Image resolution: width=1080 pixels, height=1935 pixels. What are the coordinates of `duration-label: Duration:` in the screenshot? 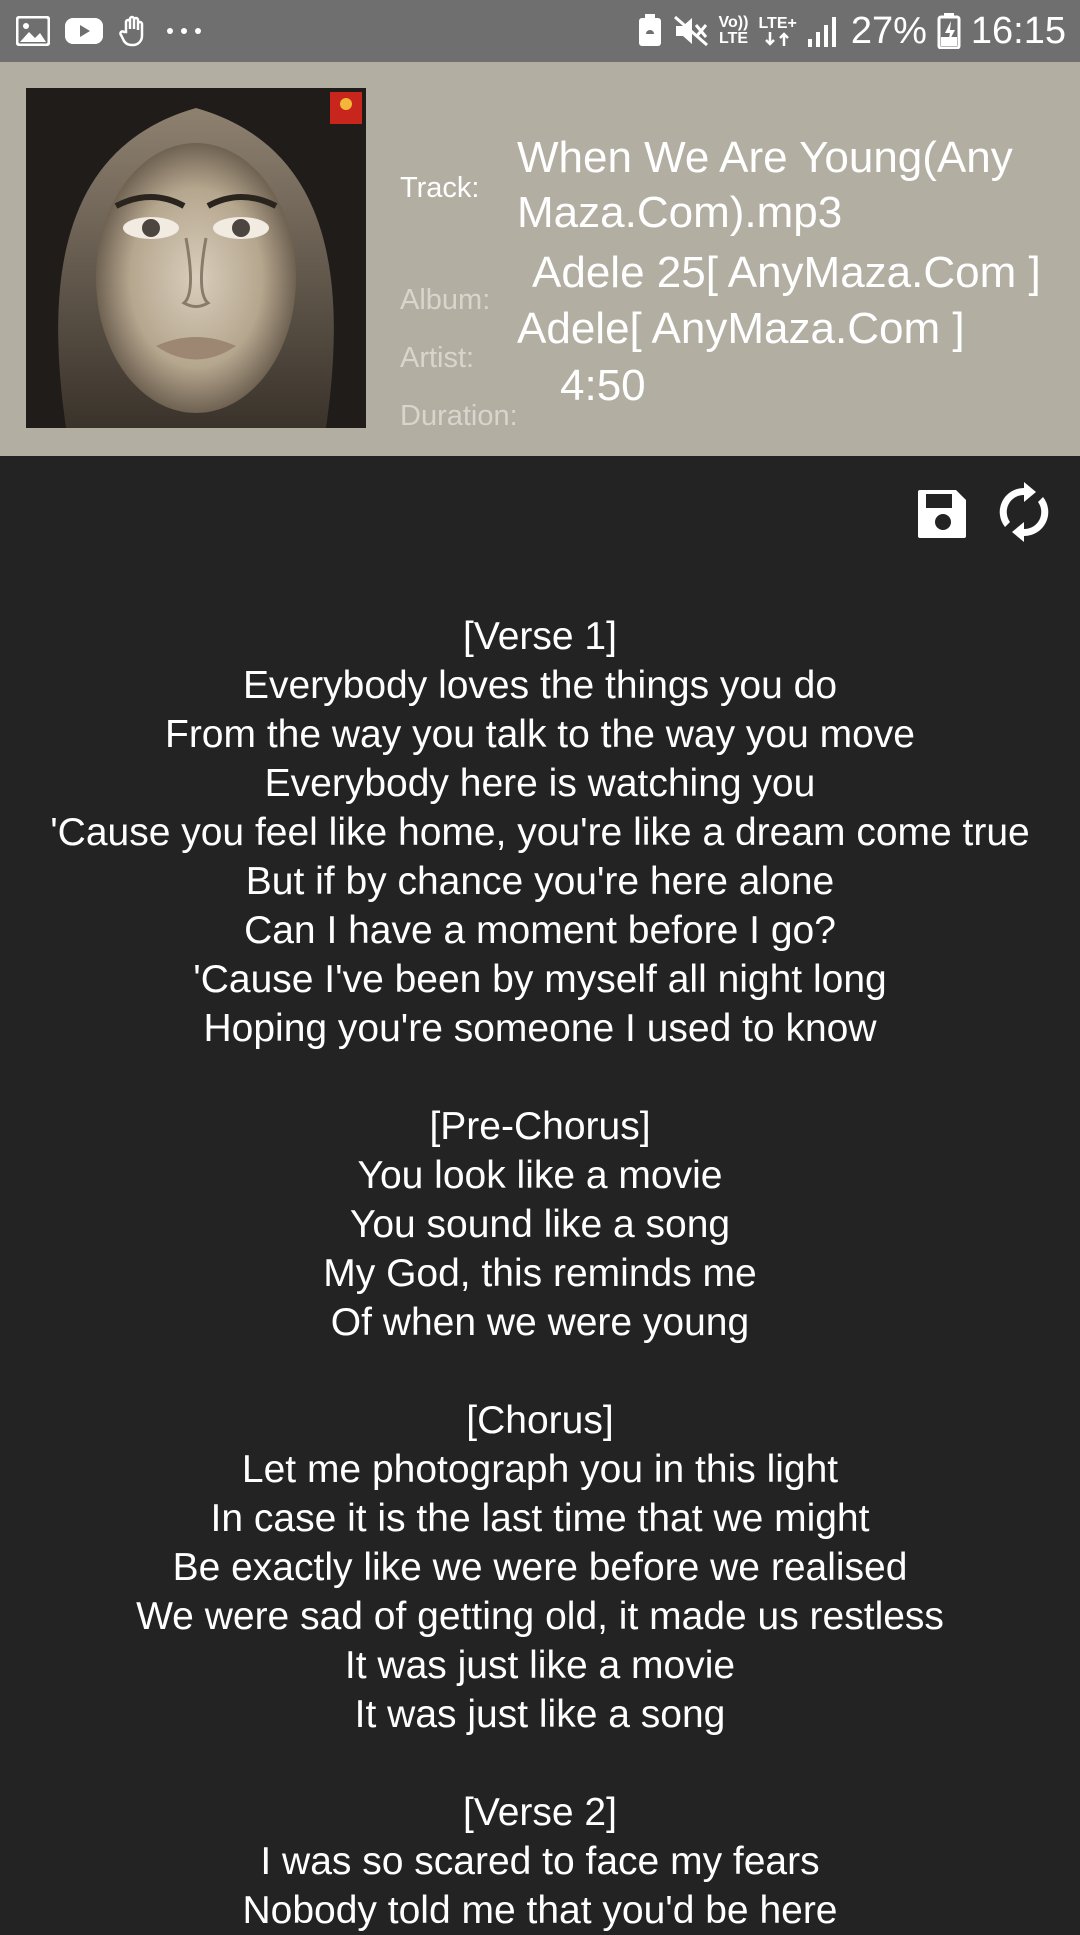 It's located at (459, 416).